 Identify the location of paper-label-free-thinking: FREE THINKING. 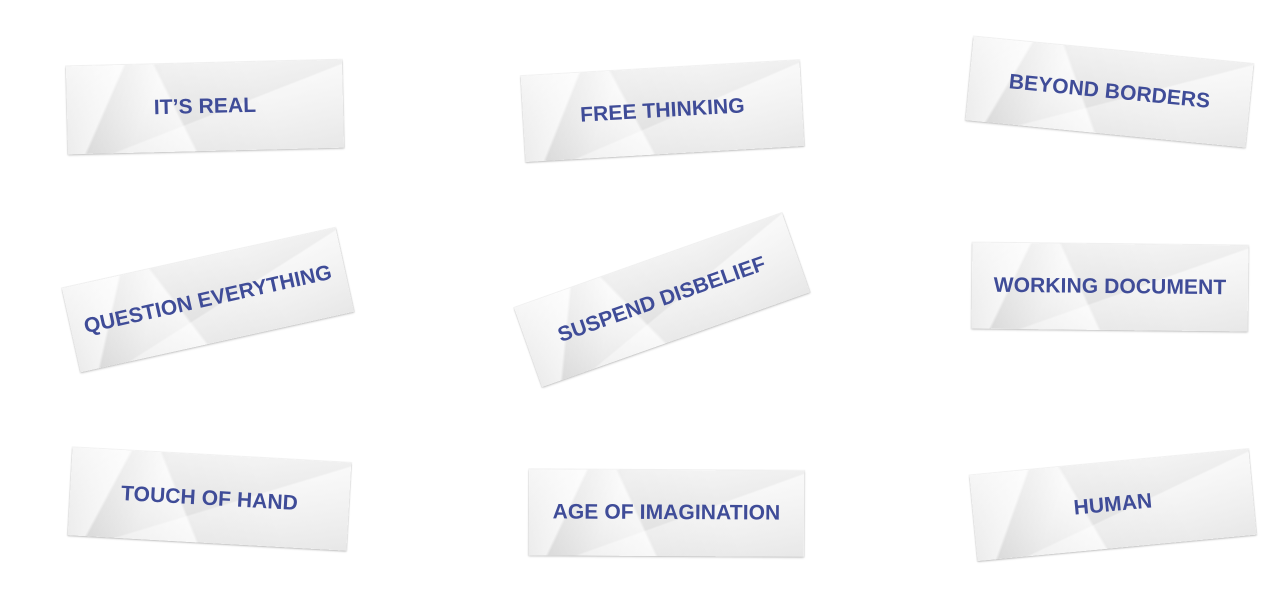
(662, 111).